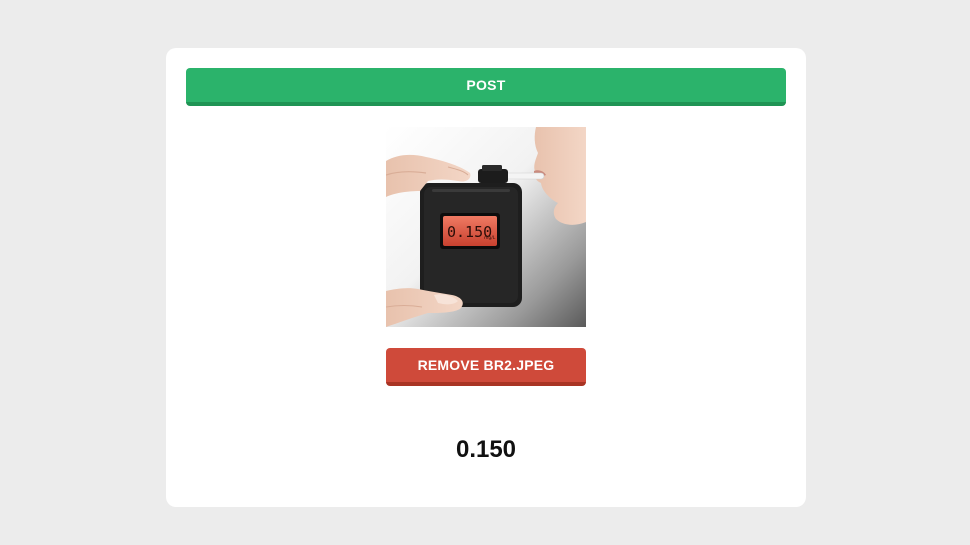 The height and width of the screenshot is (545, 970). What do you see at coordinates (486, 87) in the screenshot?
I see `post-button: POST` at bounding box center [486, 87].